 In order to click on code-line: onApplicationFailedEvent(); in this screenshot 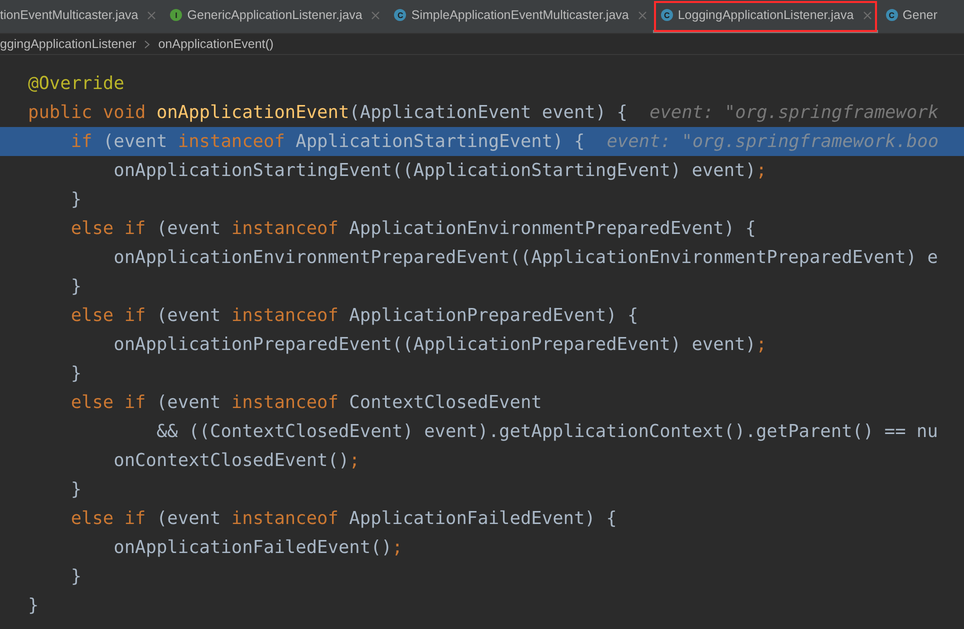, I will do `click(257, 547)`.